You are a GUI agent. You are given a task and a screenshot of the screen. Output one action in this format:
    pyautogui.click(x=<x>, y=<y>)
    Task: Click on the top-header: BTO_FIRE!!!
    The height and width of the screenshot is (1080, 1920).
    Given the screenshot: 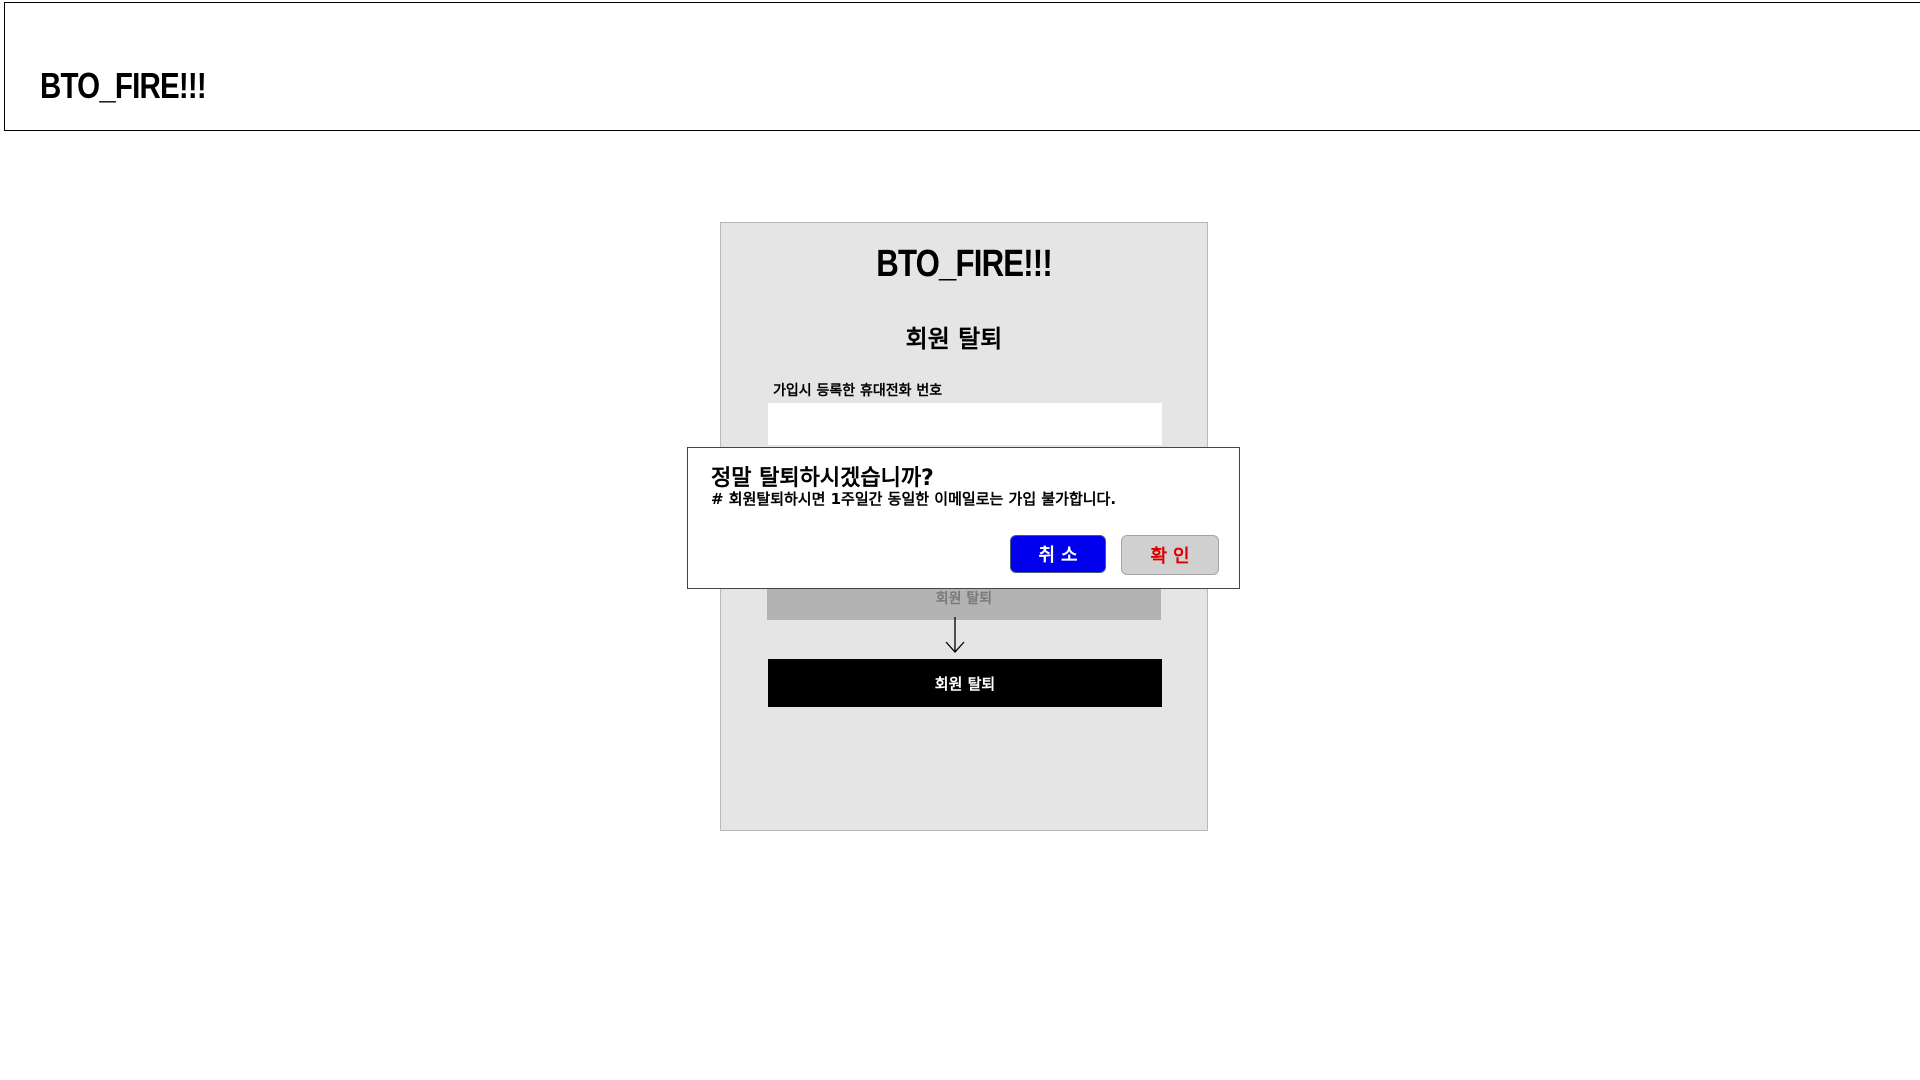 What is the action you would take?
    pyautogui.click(x=962, y=66)
    